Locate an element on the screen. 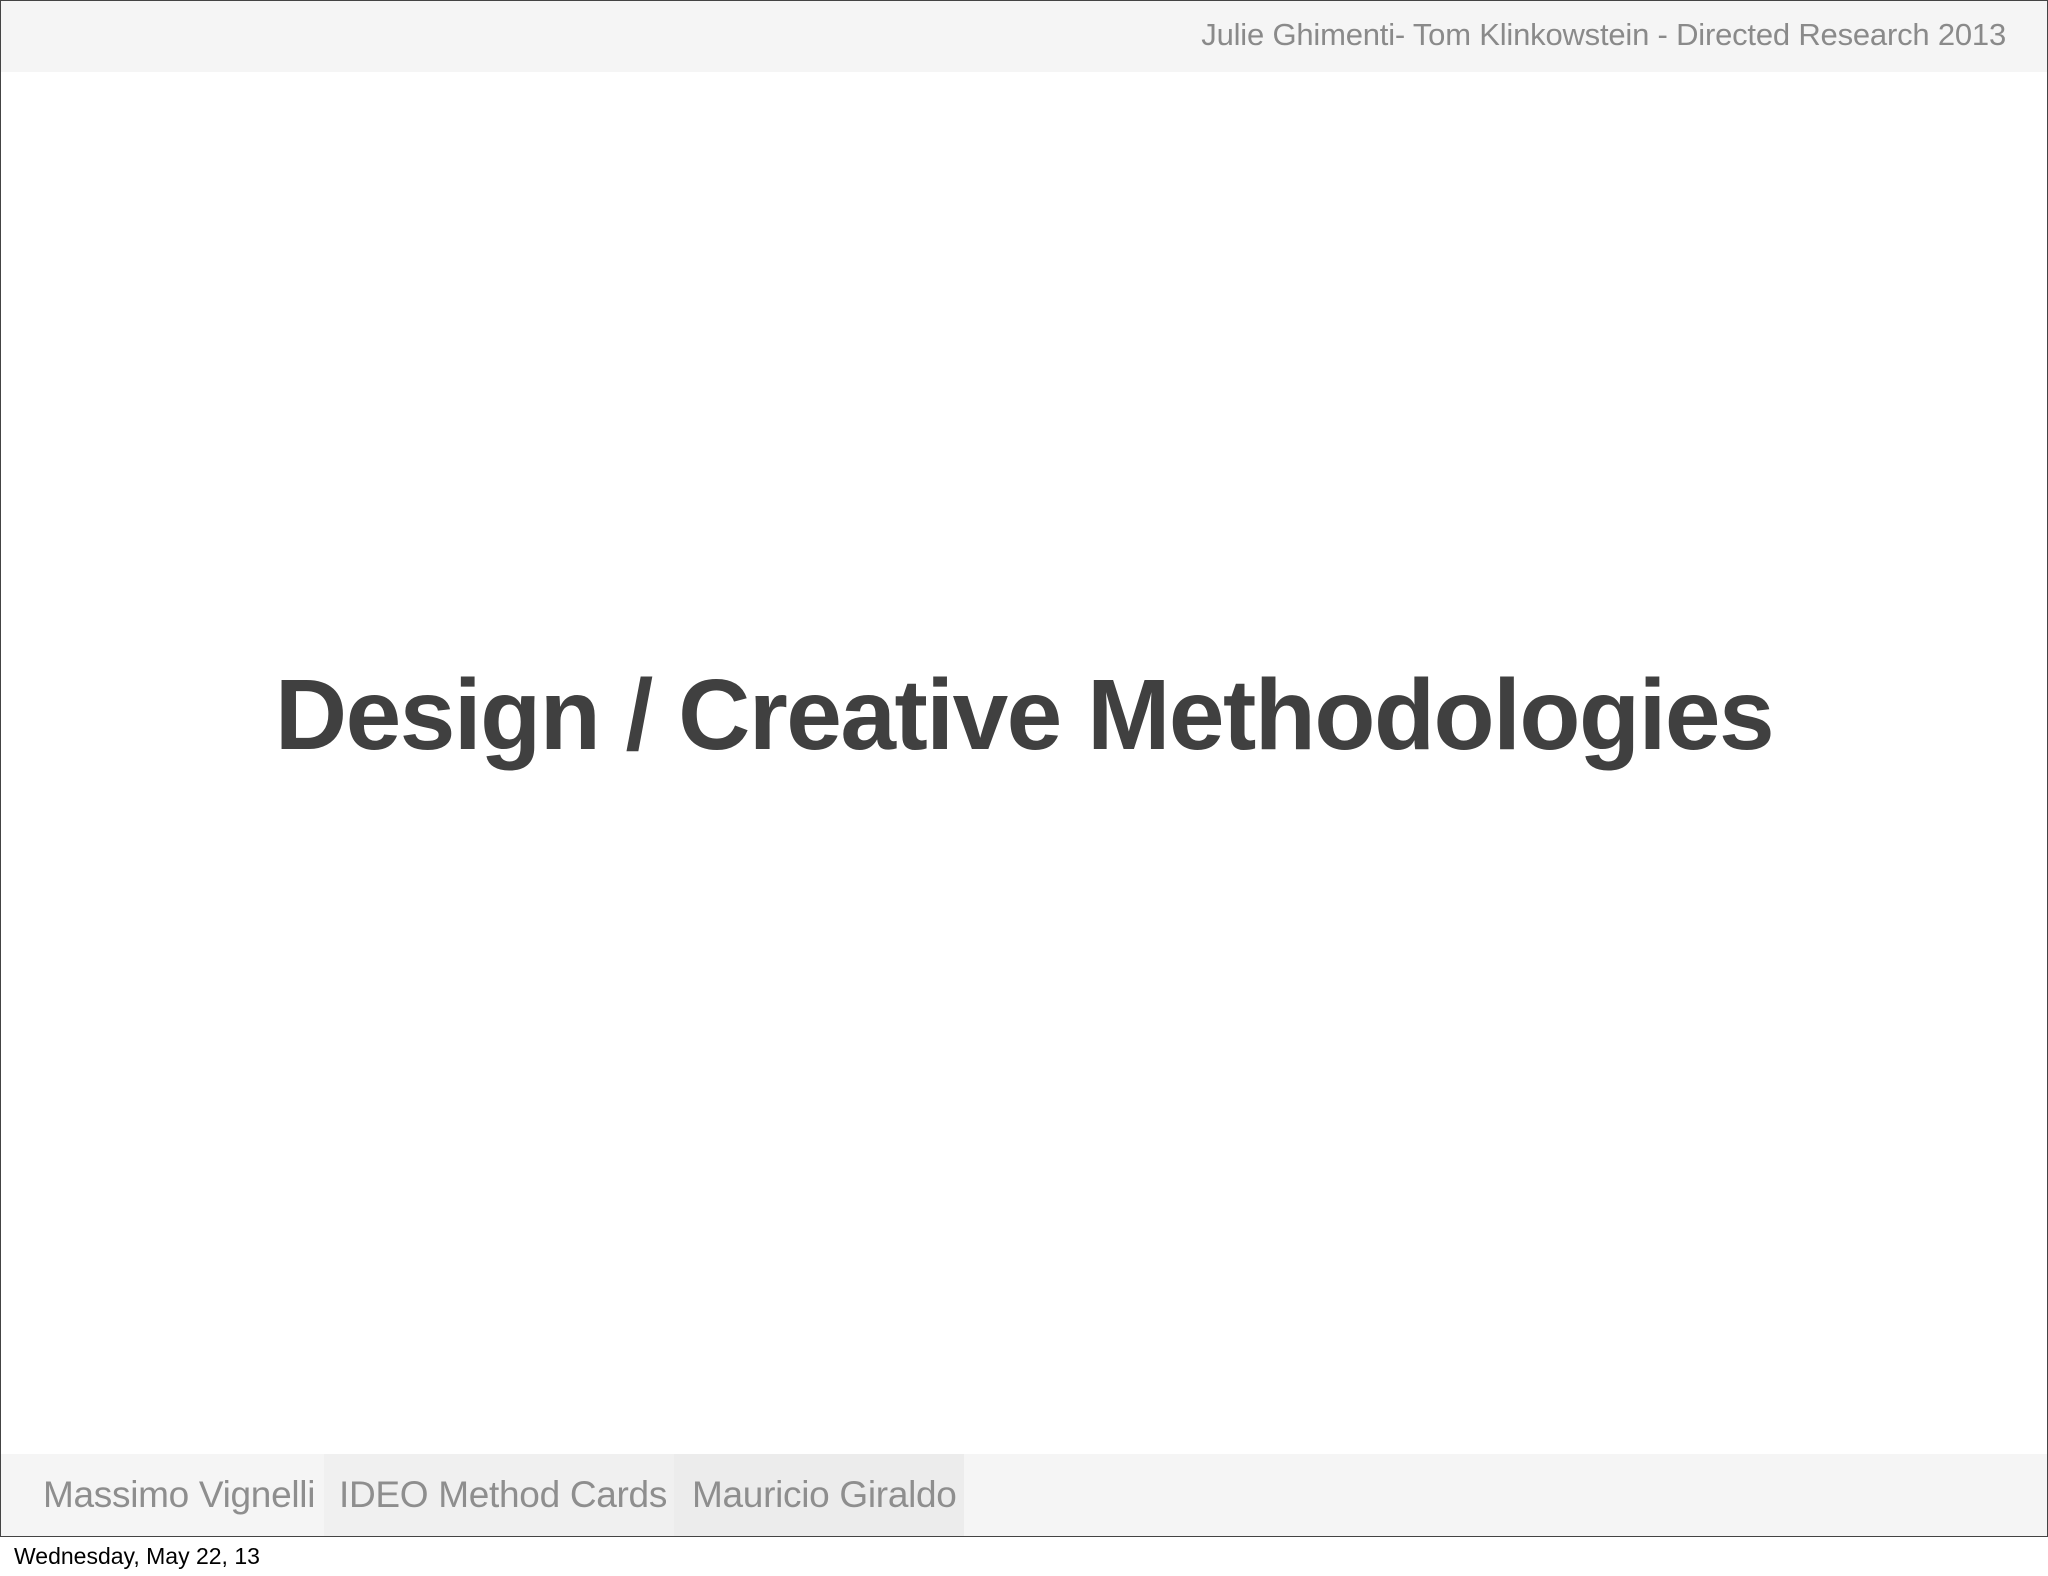 This screenshot has width=2048, height=1576. nav-link-massimo-vignelli: Massimo Vignelli is located at coordinates (174, 1495).